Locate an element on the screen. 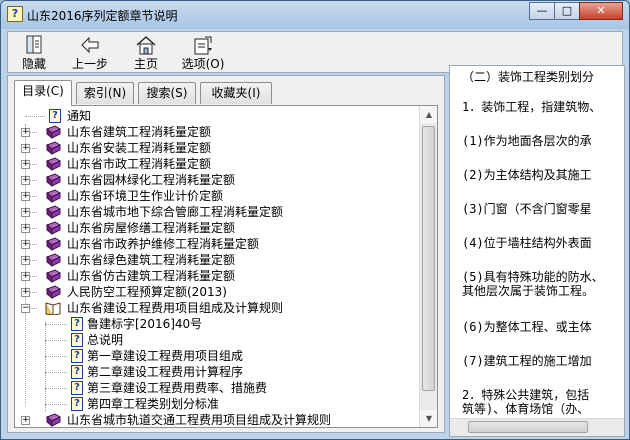 This screenshot has height=440, width=630. tree-item: − 山东省建设工程费用项目组成及计算规则 is located at coordinates (215, 308).